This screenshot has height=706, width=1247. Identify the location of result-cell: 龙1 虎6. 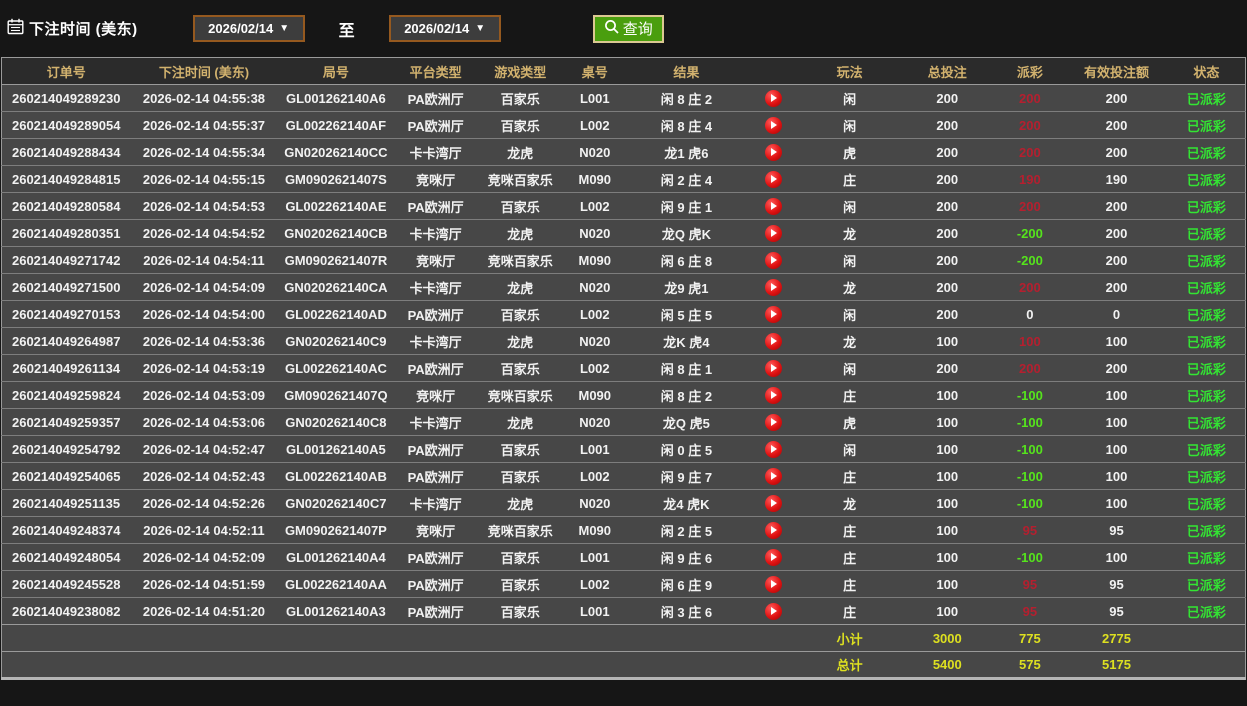
(686, 152).